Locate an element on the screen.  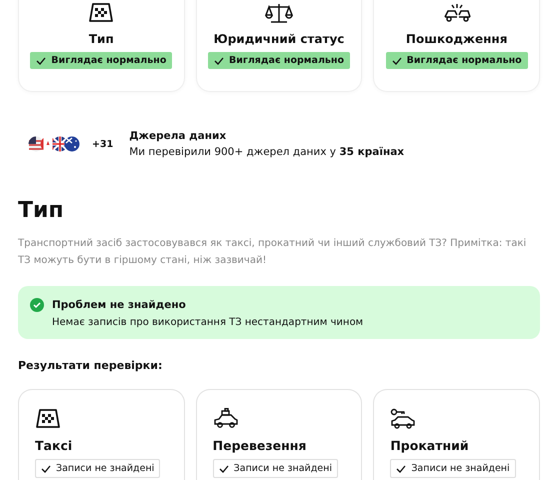
alert-text: Немає записів про використання ТЗ нестандартним чином is located at coordinates (208, 322).